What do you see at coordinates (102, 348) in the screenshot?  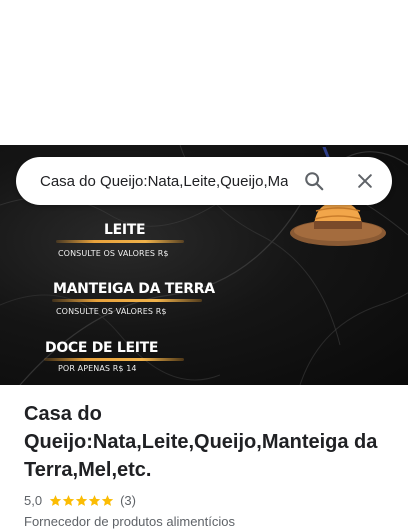 I see `menu-item-title-doce: DOCE DE LEITE` at bounding box center [102, 348].